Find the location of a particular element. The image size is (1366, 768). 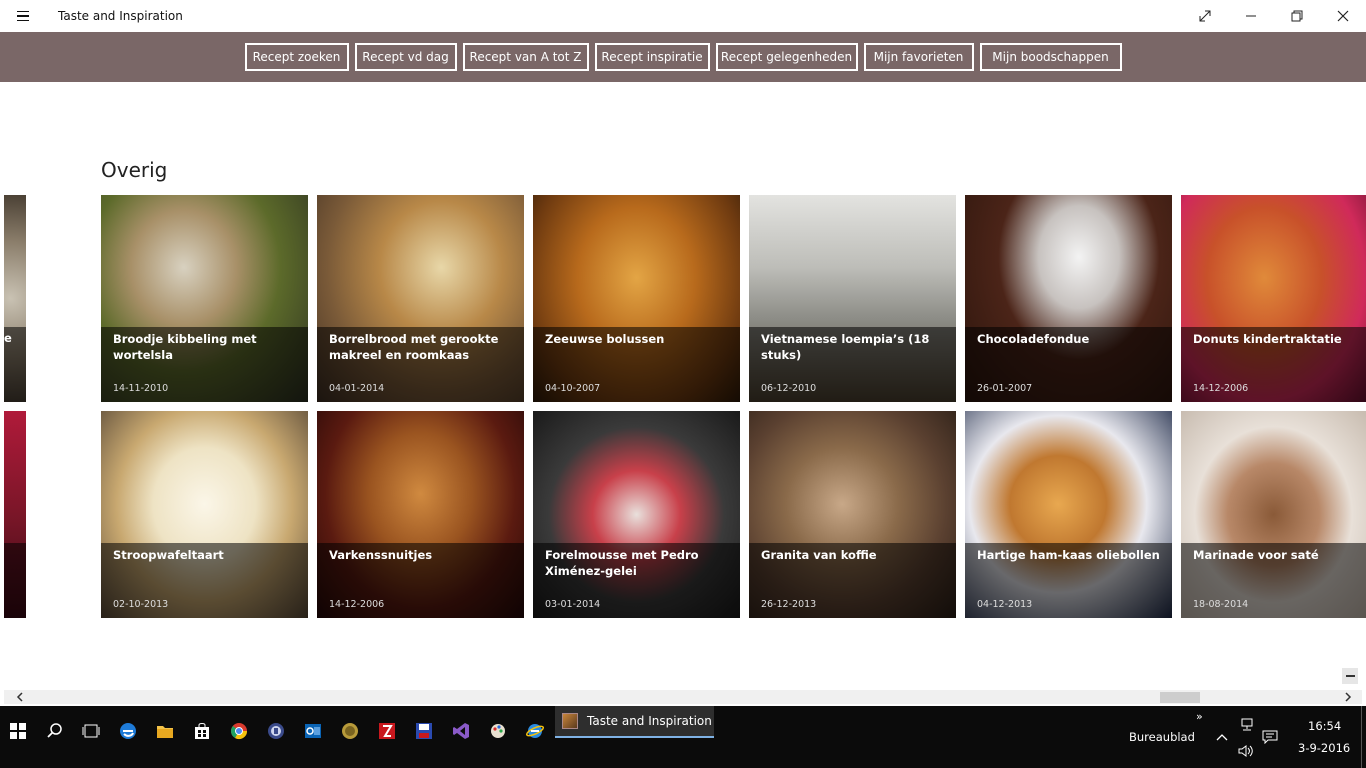

recipe-title: Forelmousse met Pedro Ximénez-gelei is located at coordinates (622, 563).